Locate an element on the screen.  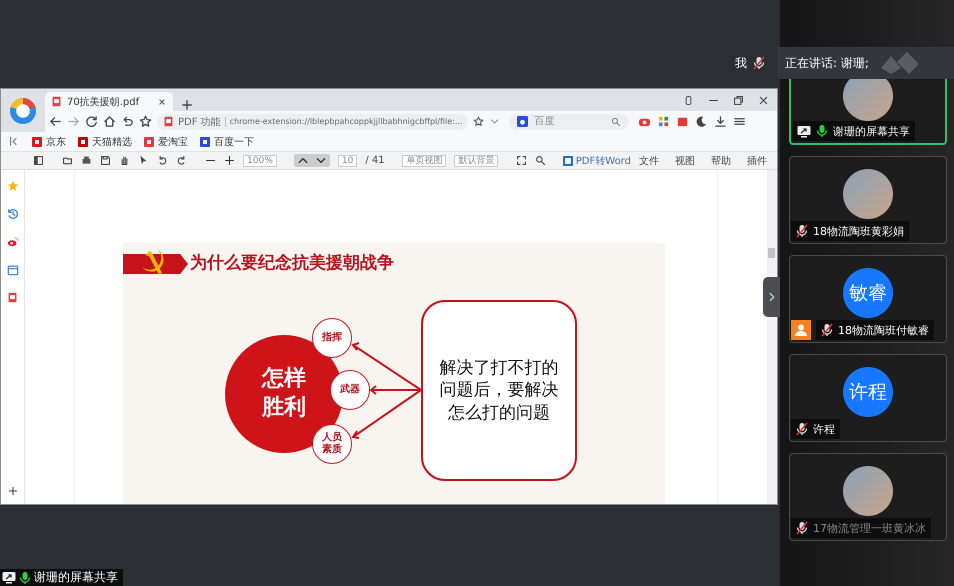
factor-circle: 指挥 is located at coordinates (332, 338).